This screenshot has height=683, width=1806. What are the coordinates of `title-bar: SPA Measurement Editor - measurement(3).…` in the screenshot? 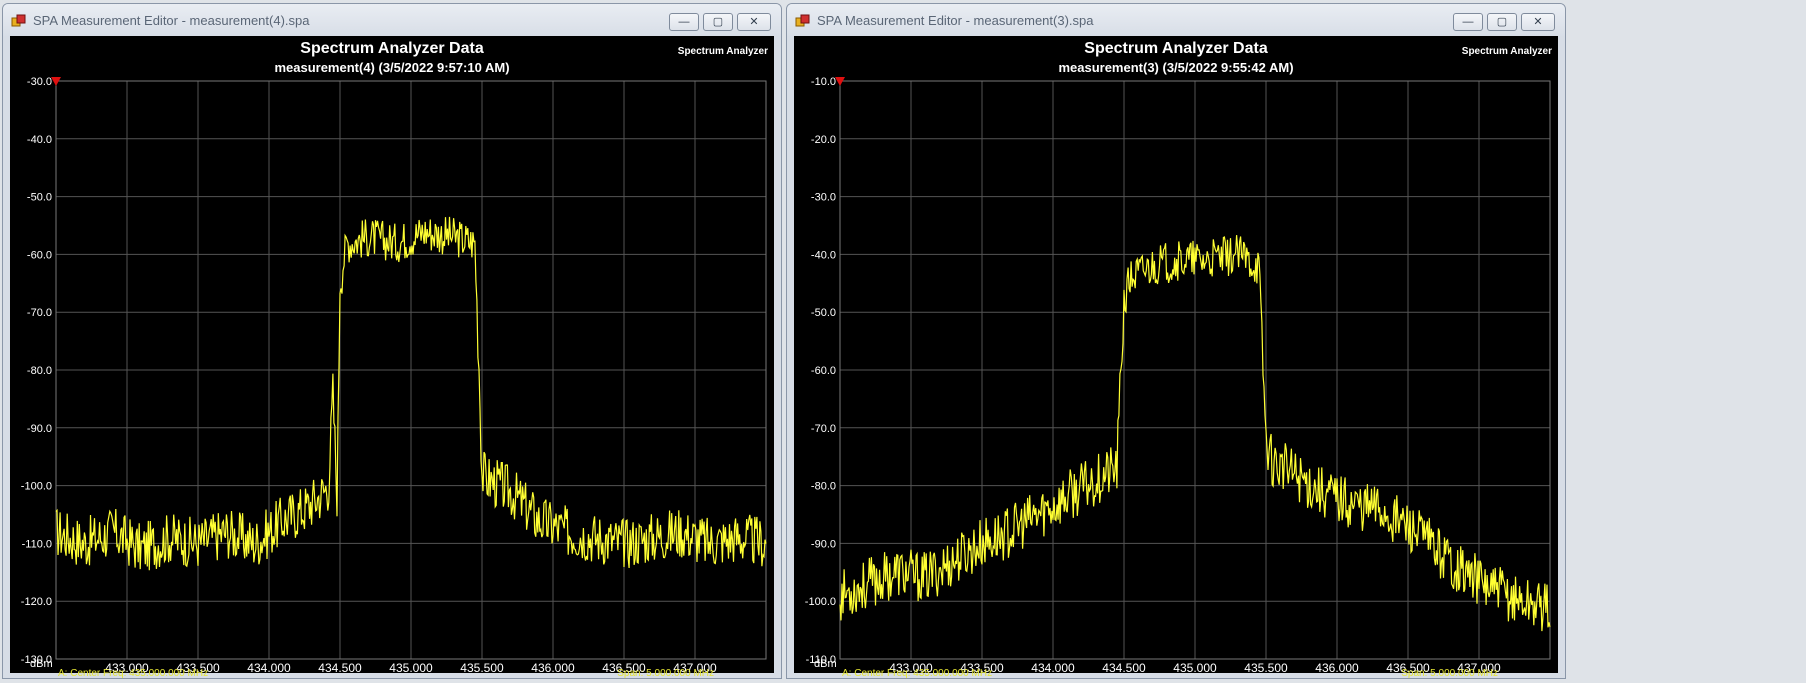 It's located at (1176, 20).